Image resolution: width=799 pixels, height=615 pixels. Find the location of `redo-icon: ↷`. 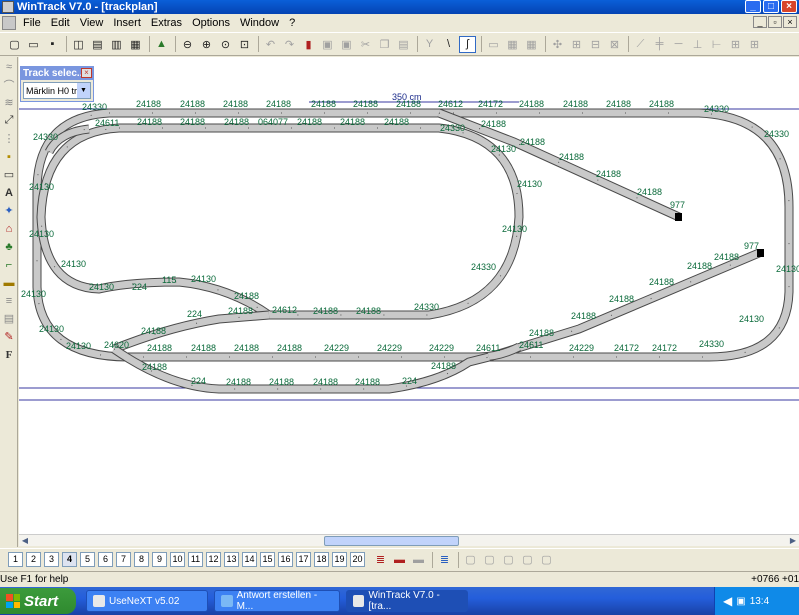

redo-icon: ↷ is located at coordinates (289, 44).